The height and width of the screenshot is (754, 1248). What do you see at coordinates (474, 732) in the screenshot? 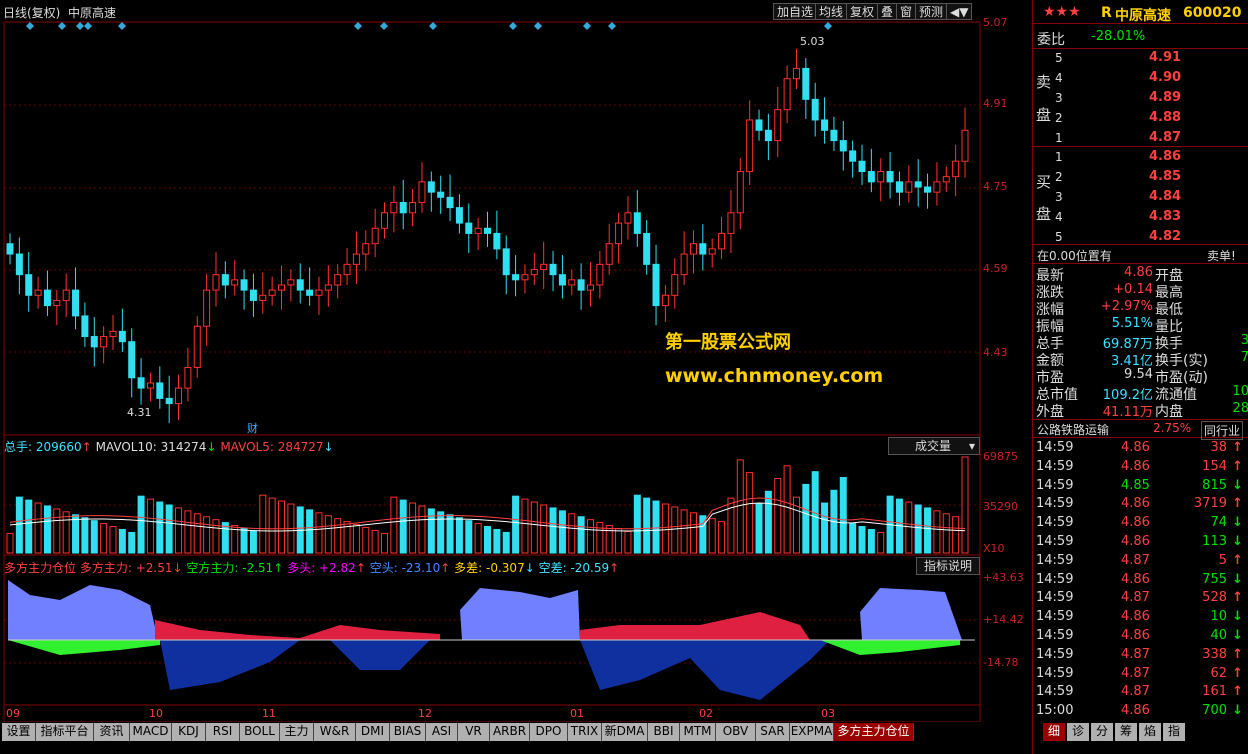
I see `tab-vr: VR` at bounding box center [474, 732].